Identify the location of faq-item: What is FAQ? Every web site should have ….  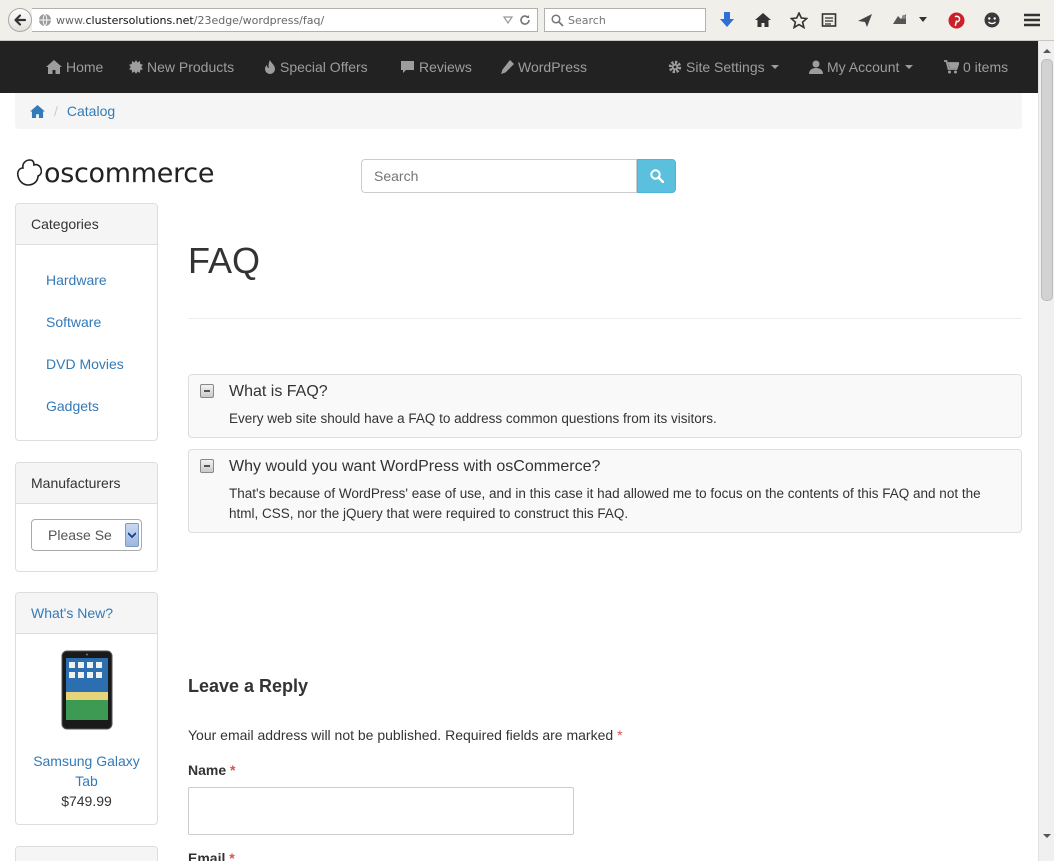
(605, 406).